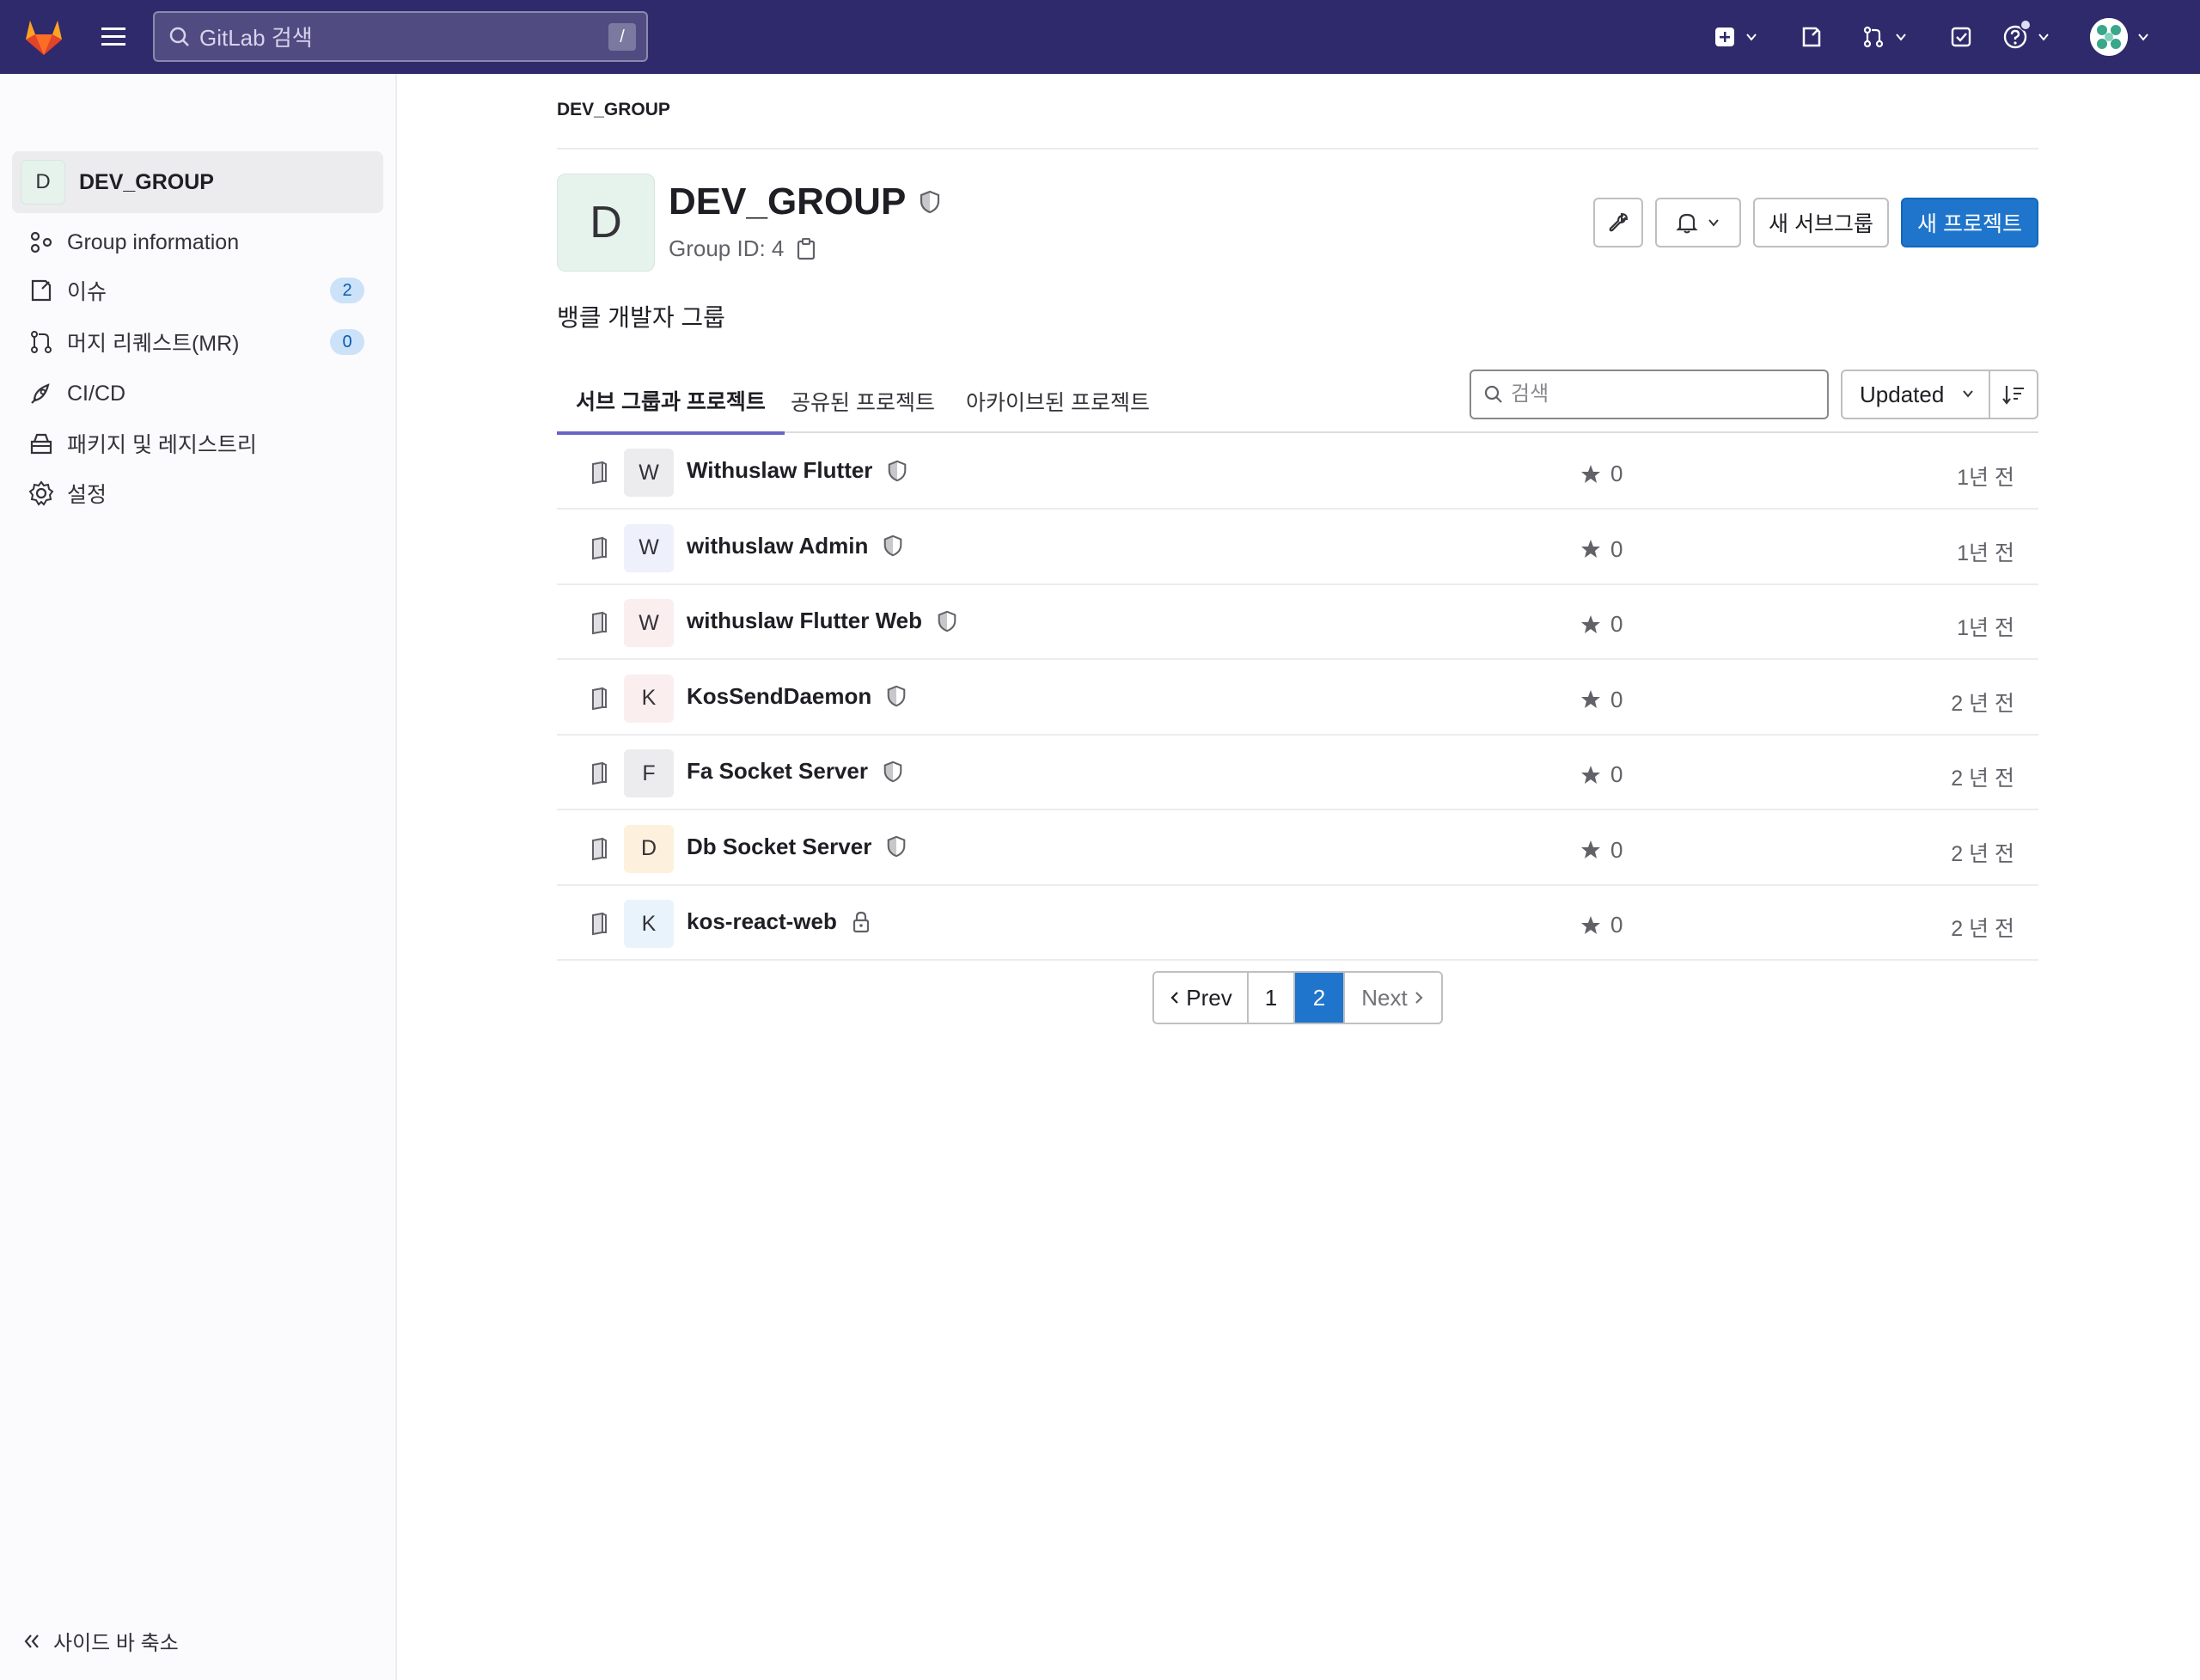 This screenshot has height=1680, width=2200. I want to click on group-id-text: Group ID: 4, so click(727, 248).